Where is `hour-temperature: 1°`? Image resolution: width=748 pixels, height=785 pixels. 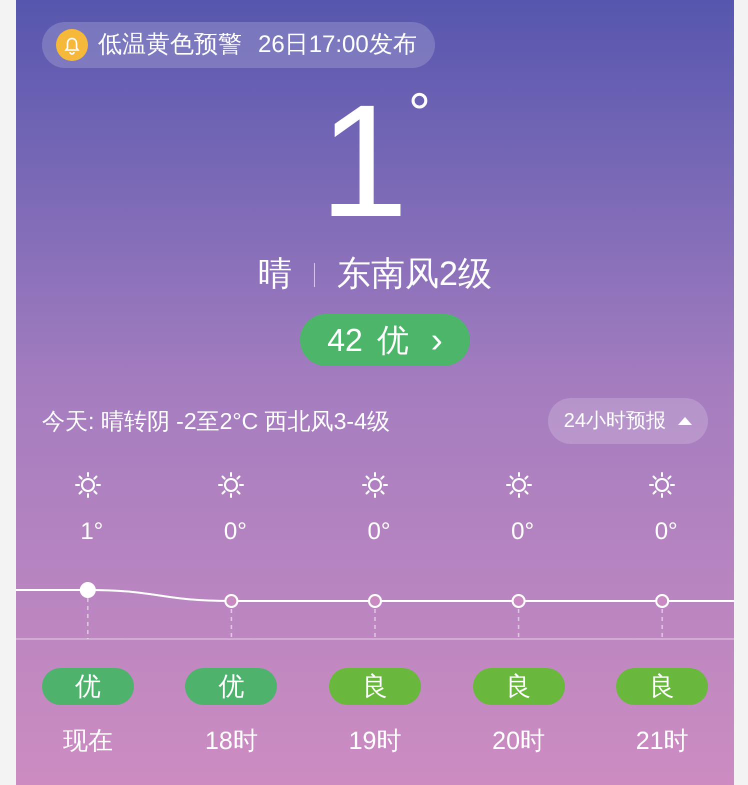
hour-temperature: 1° is located at coordinates (91, 532).